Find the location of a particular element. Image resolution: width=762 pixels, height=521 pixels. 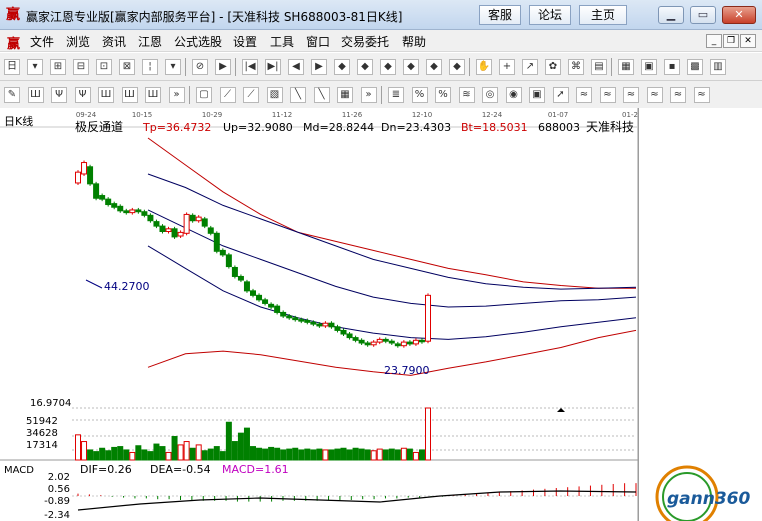

date-tick: 10-15 is located at coordinates (142, 115).